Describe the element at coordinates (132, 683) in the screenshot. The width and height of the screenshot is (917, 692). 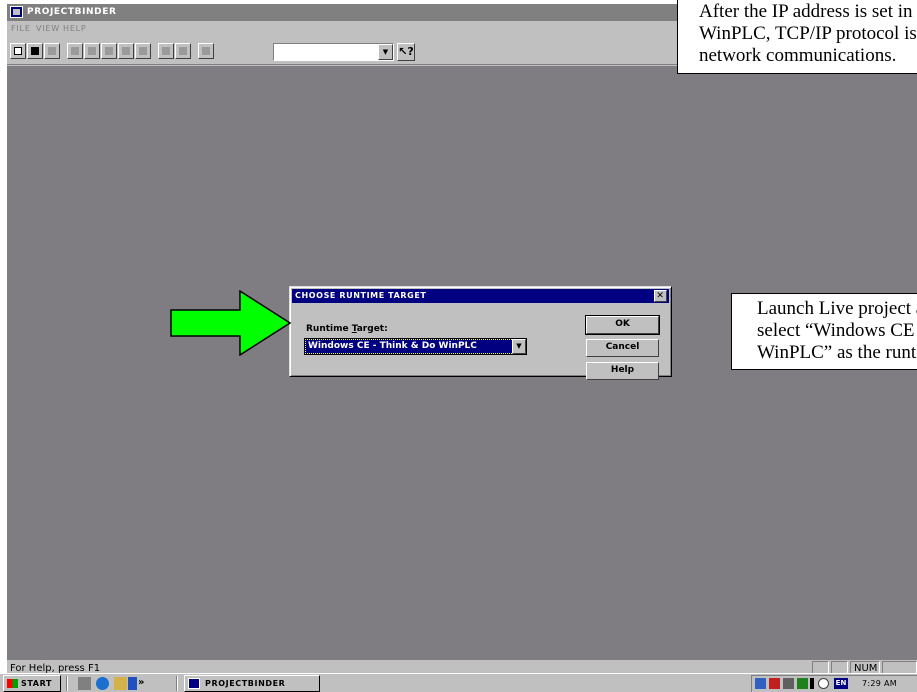
I see `media-player-icon` at that location.